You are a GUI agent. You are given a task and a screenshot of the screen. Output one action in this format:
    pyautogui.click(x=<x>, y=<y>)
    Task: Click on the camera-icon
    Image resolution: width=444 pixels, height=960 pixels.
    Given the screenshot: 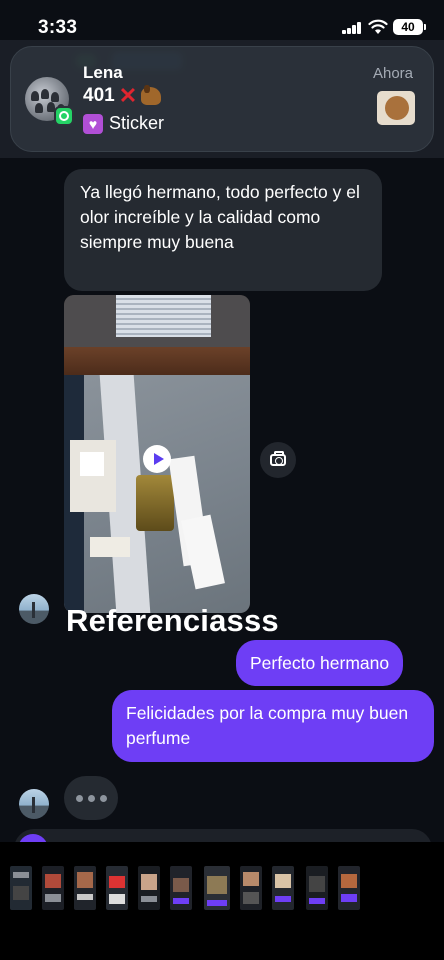 What is the action you would take?
    pyautogui.click(x=278, y=460)
    